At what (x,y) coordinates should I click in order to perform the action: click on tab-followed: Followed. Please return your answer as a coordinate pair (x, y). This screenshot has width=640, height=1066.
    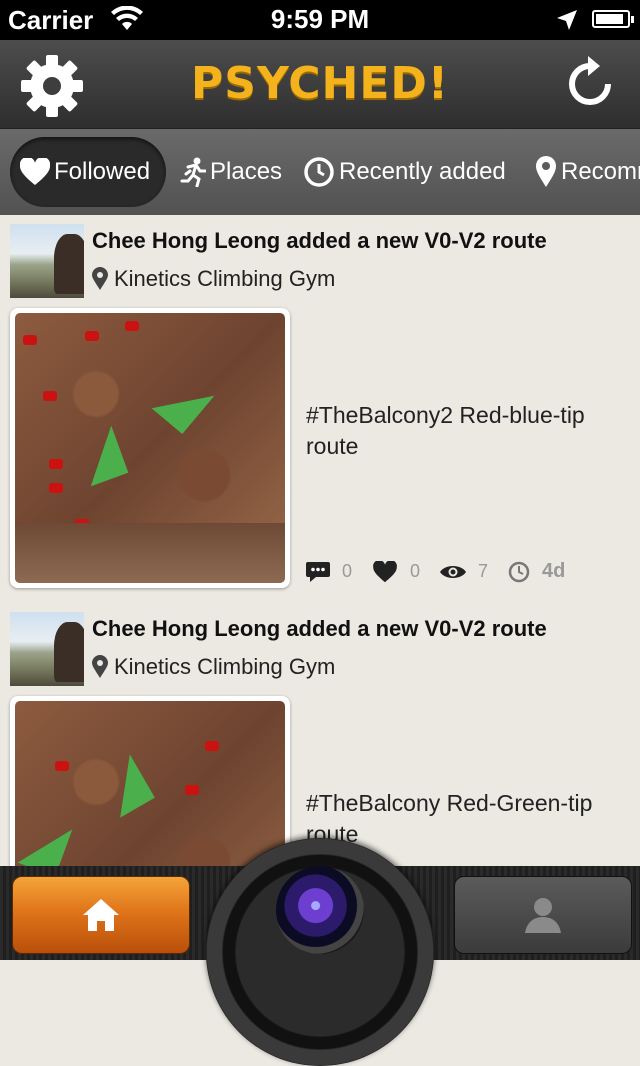
    Looking at the image, I should click on (88, 172).